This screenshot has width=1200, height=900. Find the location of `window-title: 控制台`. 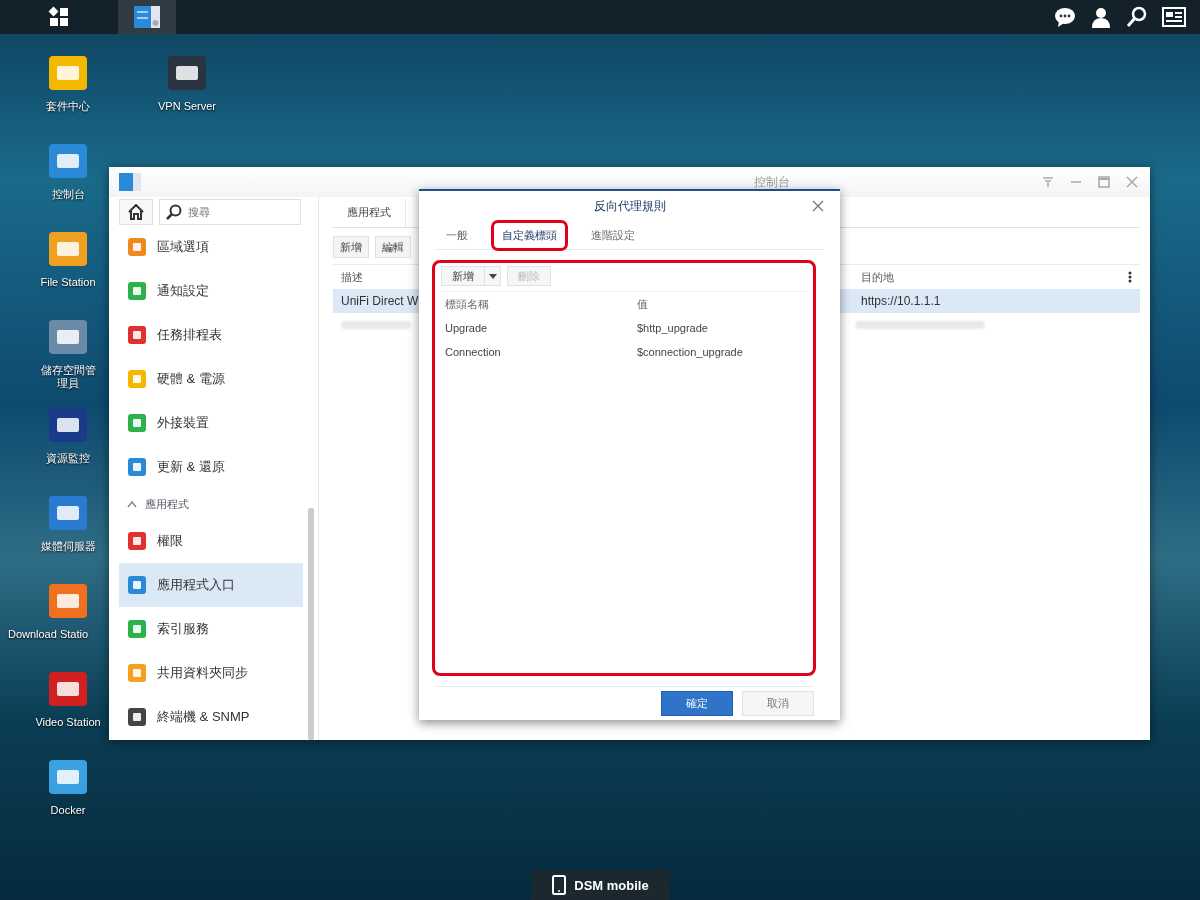

window-title: 控制台 is located at coordinates (771, 182).